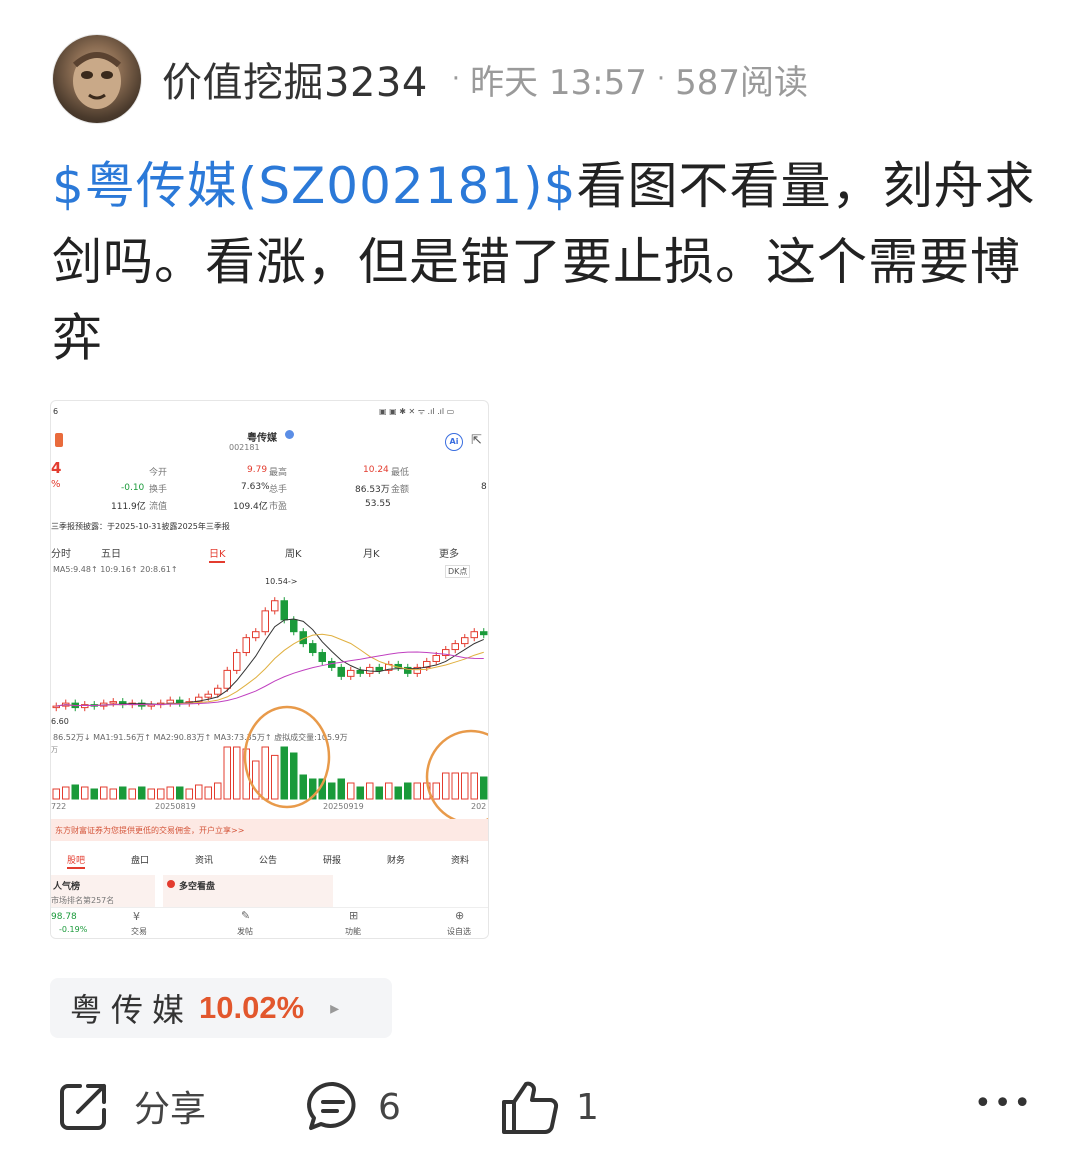 The height and width of the screenshot is (1172, 1080). I want to click on trade-icon: ¥, so click(136, 916).